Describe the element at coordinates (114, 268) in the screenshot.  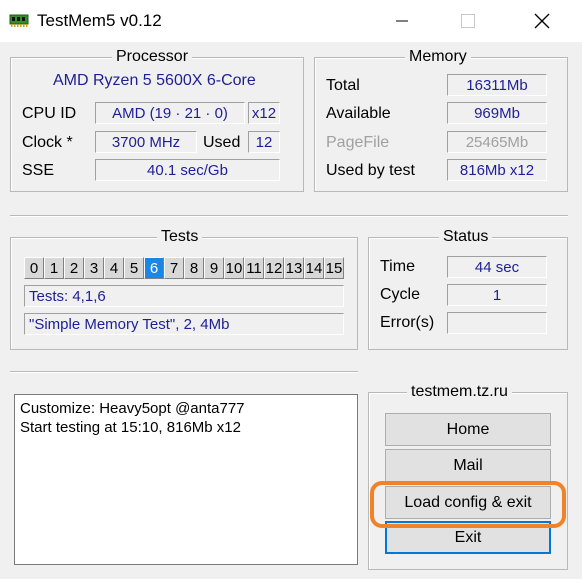
I see `test-cell-4: 4` at that location.